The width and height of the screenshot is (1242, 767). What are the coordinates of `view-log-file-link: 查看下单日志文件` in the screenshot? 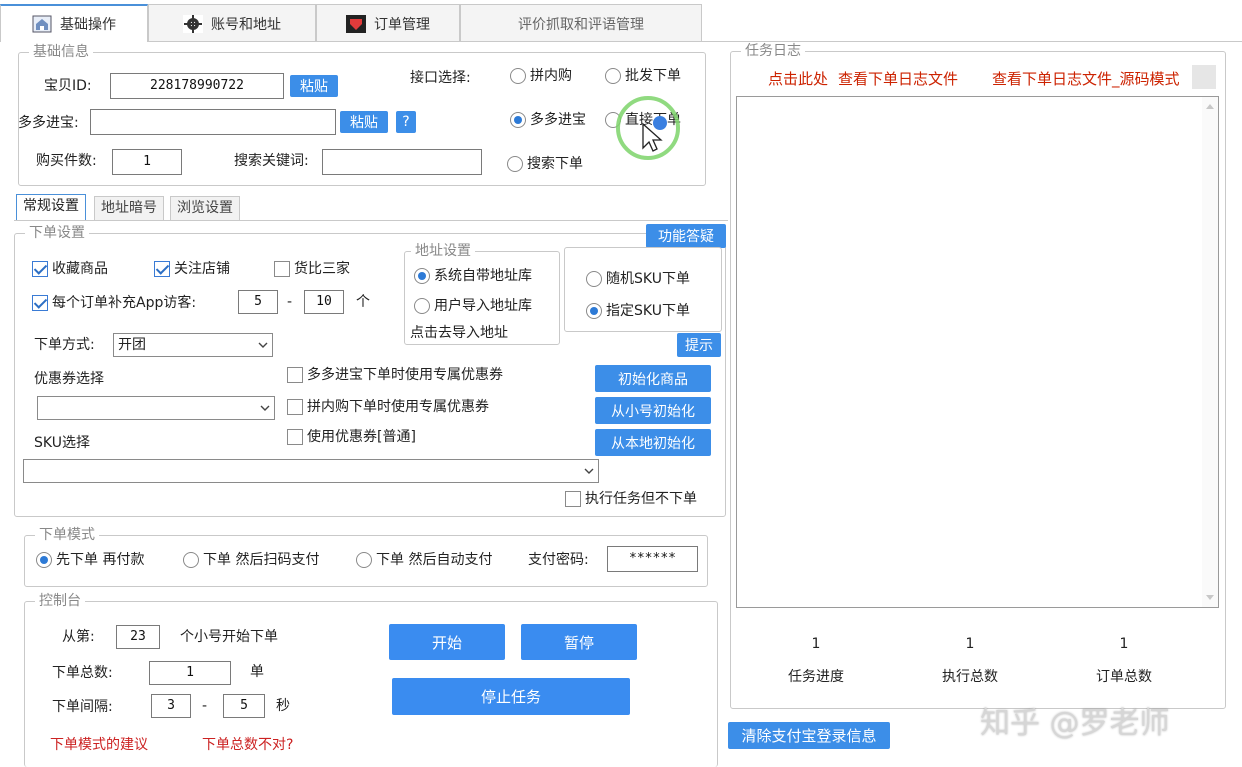 It's located at (898, 79).